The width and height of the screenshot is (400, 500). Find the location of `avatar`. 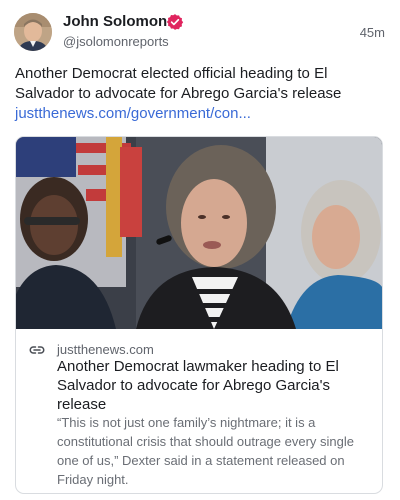

avatar is located at coordinates (33, 32).